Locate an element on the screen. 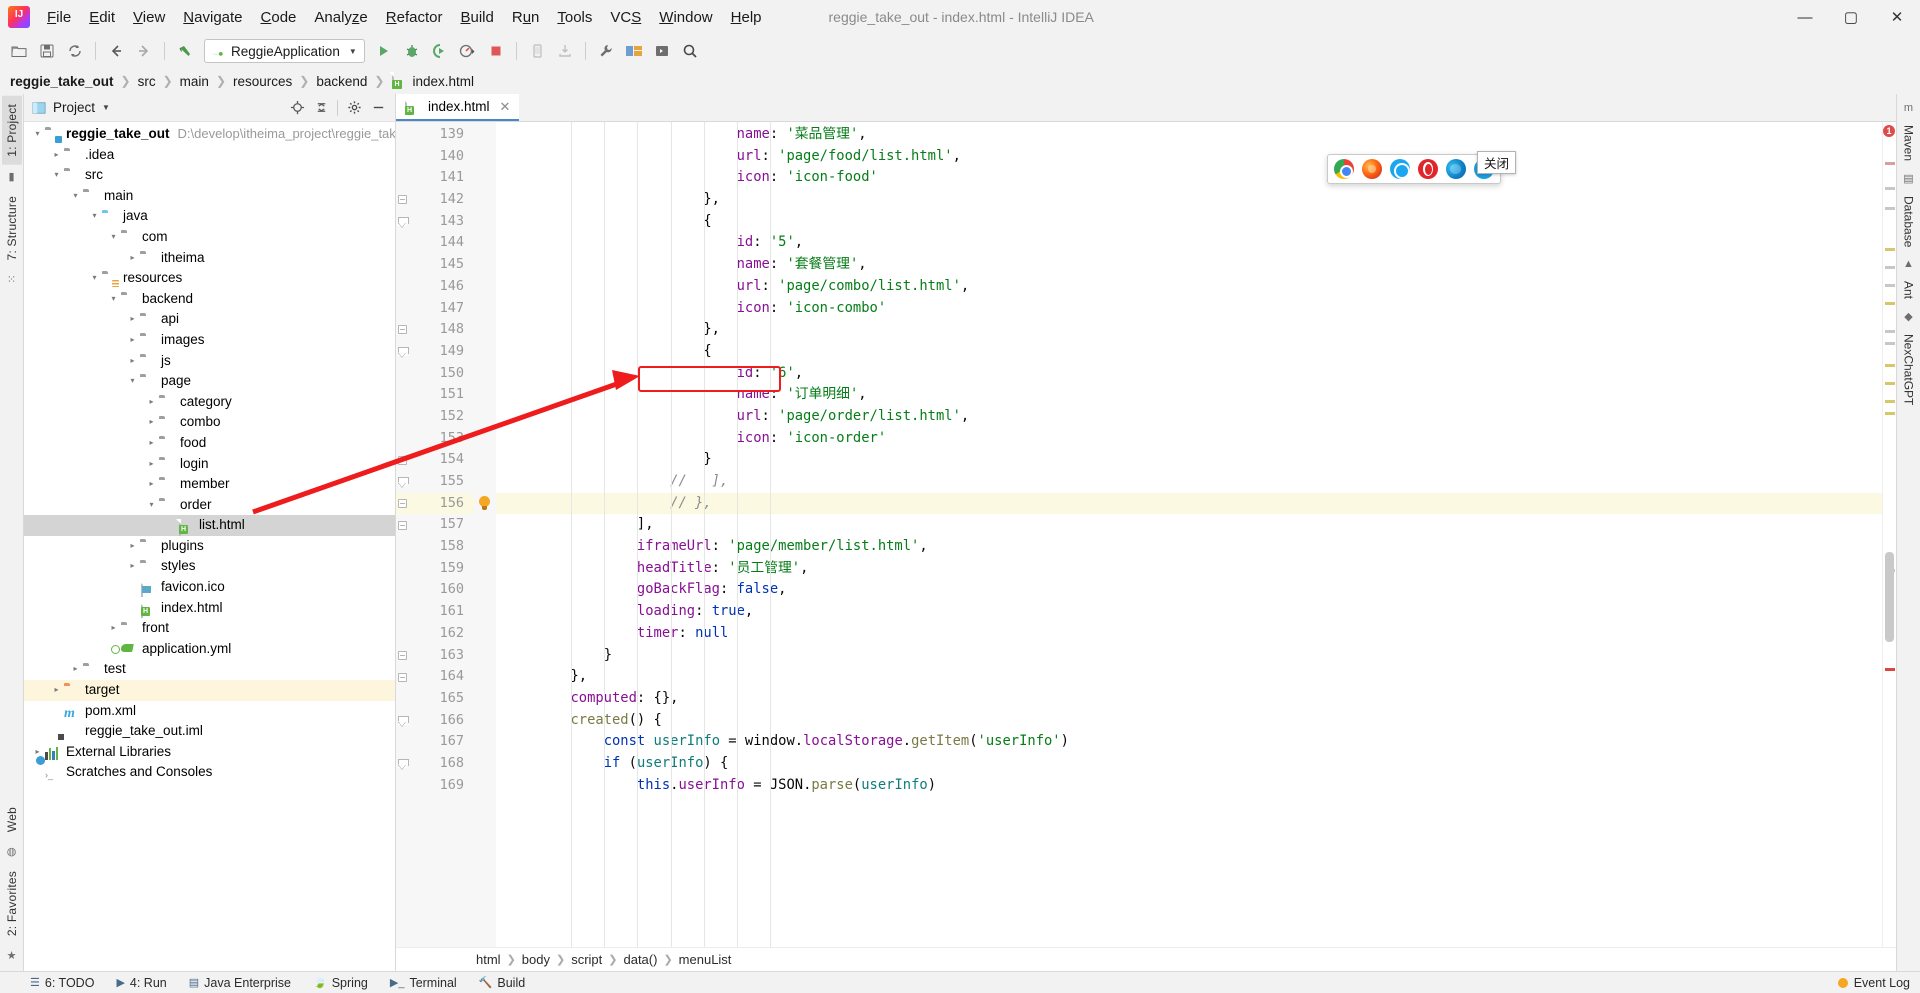 Image resolution: width=1920 pixels, height=993 pixels. code-line-165: computed: {}, is located at coordinates (1189, 699).